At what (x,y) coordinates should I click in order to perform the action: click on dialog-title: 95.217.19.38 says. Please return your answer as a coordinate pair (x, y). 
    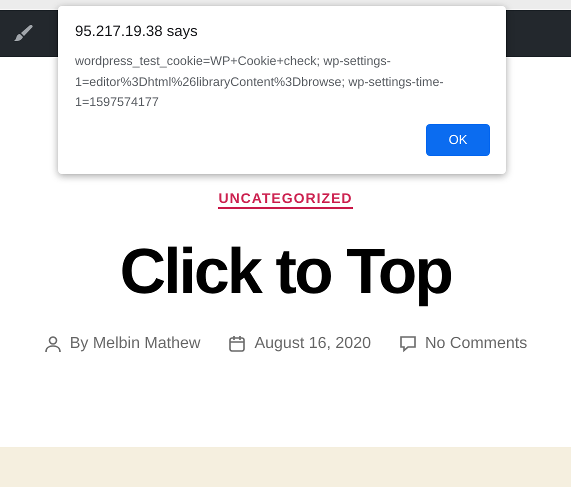
    Looking at the image, I should click on (137, 31).